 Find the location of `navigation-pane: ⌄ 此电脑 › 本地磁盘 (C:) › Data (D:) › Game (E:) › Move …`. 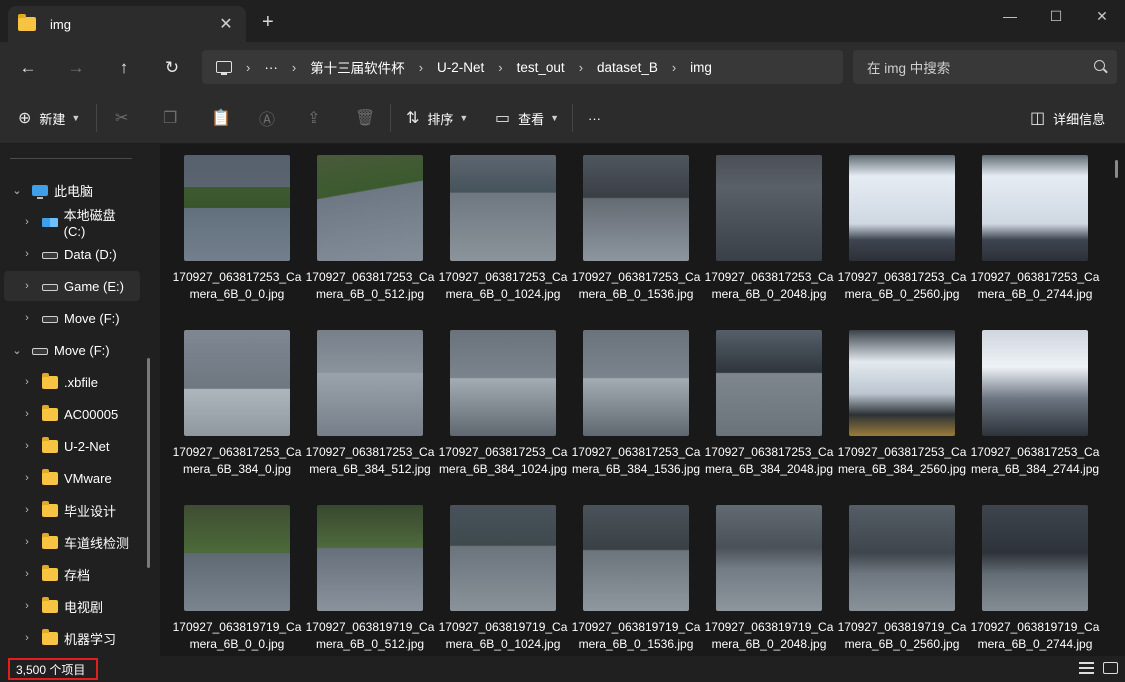

navigation-pane: ⌄ 此电脑 › 本地磁盘 (C:) › Data (D:) › Game (E:) › Move … is located at coordinates (80, 400).